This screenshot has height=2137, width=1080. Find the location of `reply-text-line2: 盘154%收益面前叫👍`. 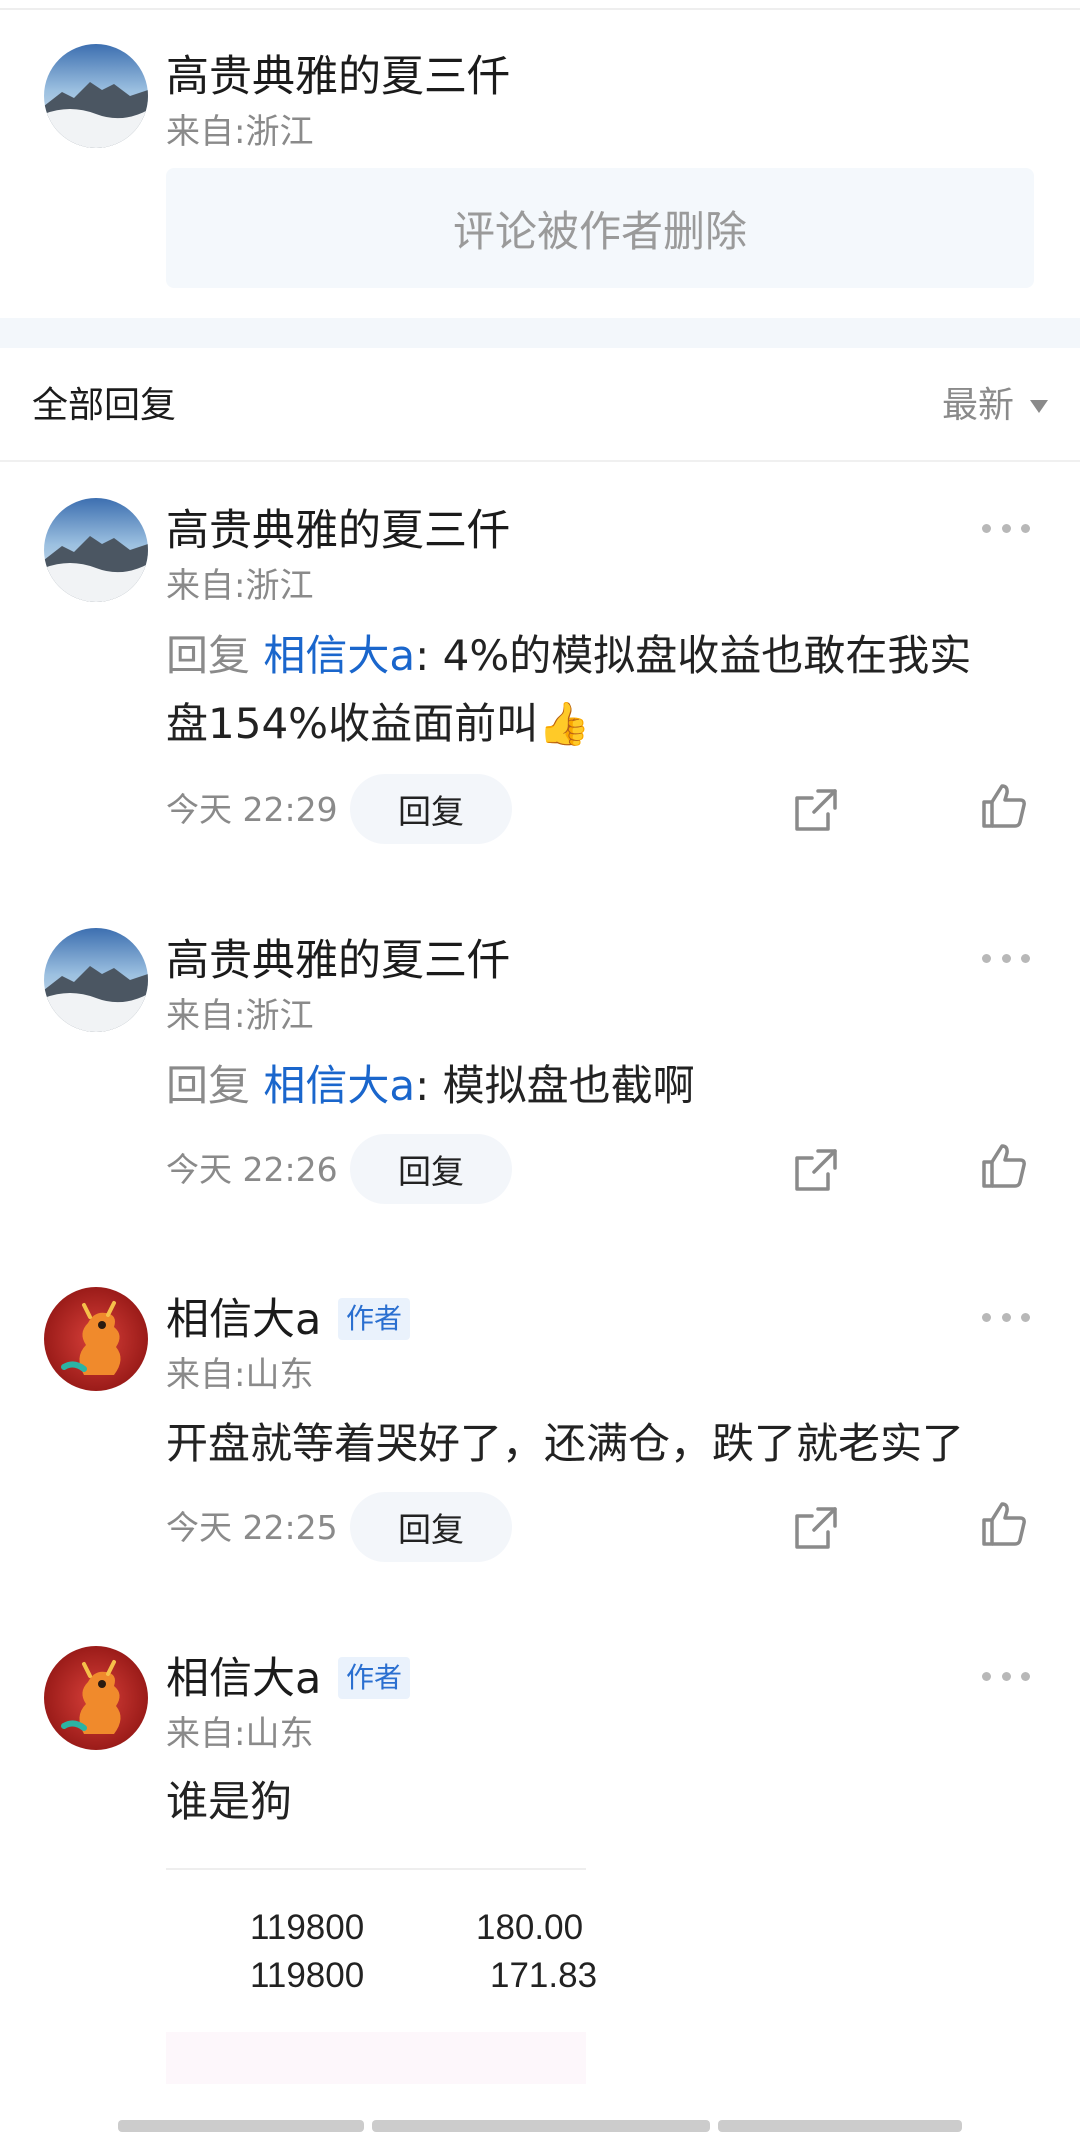

reply-text-line2: 盘154%收益面前叫👍 is located at coordinates (378, 723).